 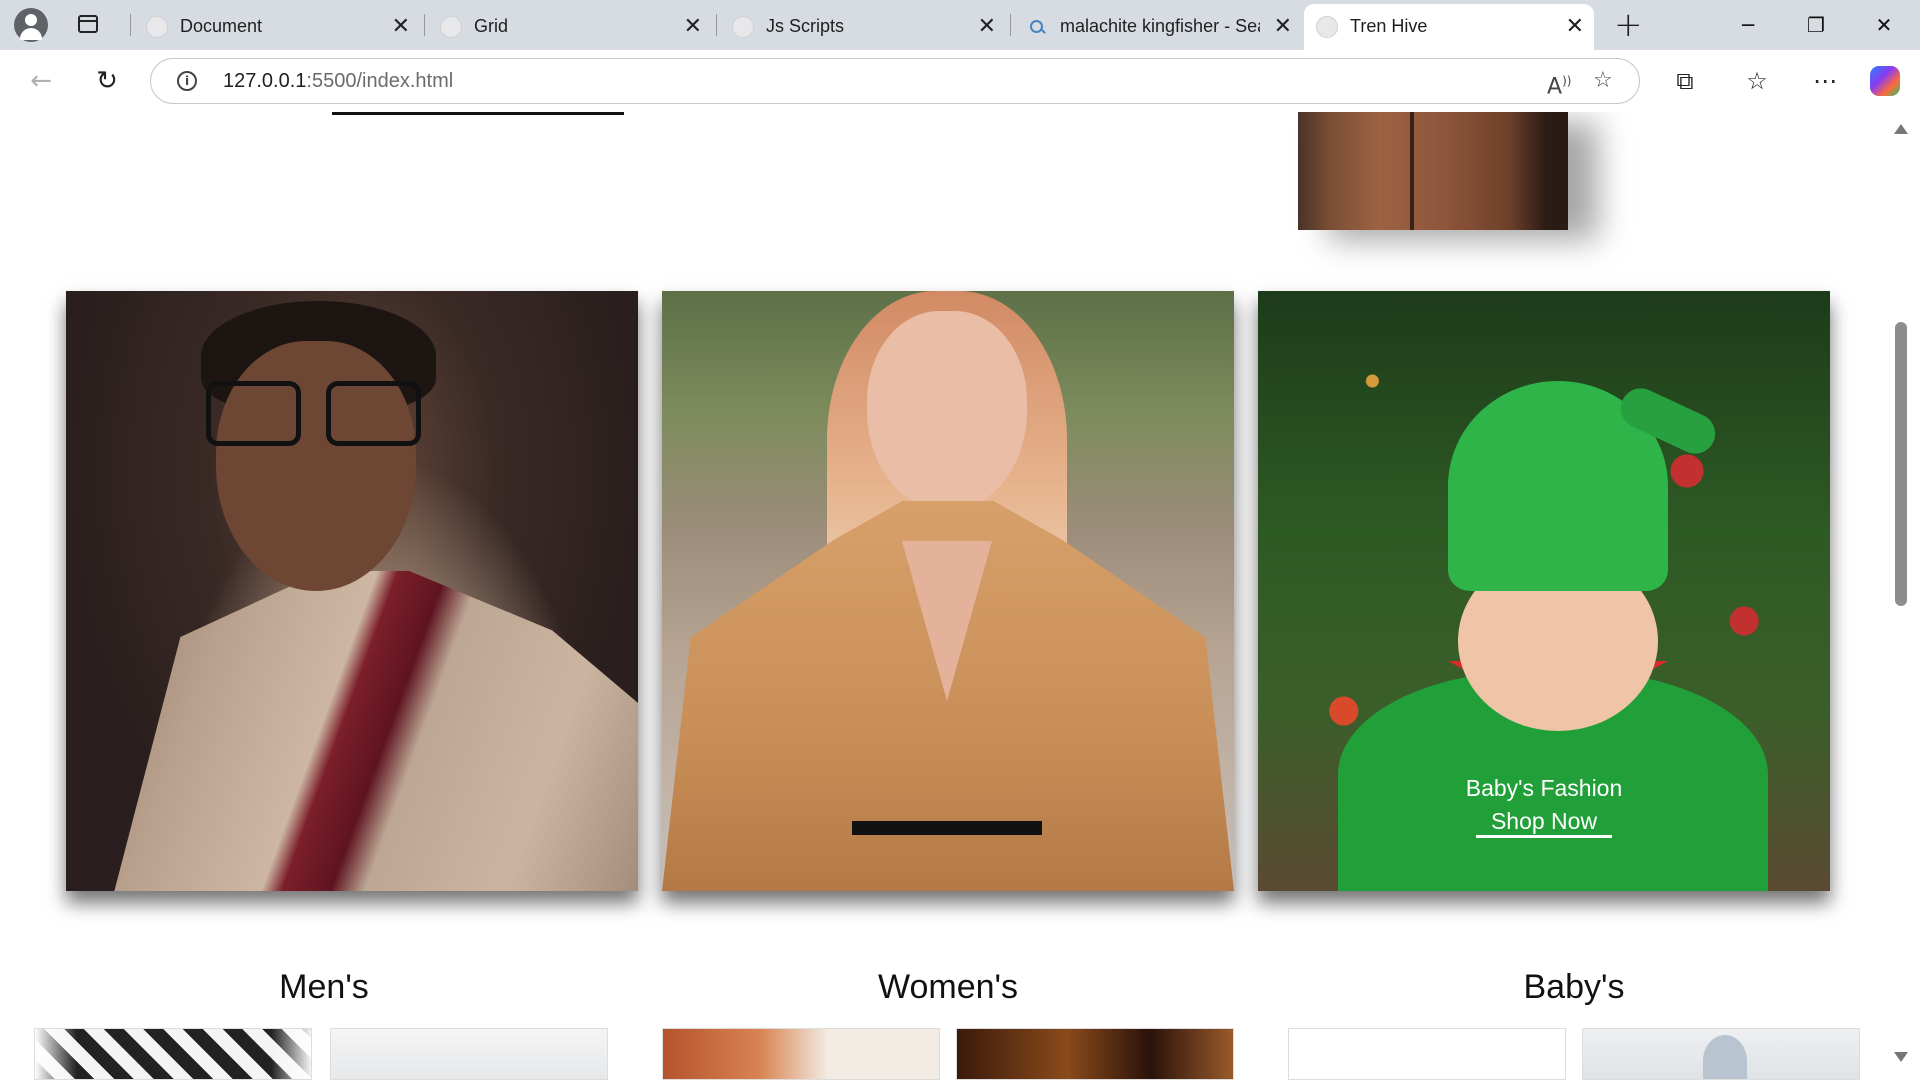 I want to click on url-text: 127.0.0.1:5500/index.html, so click(x=338, y=81).